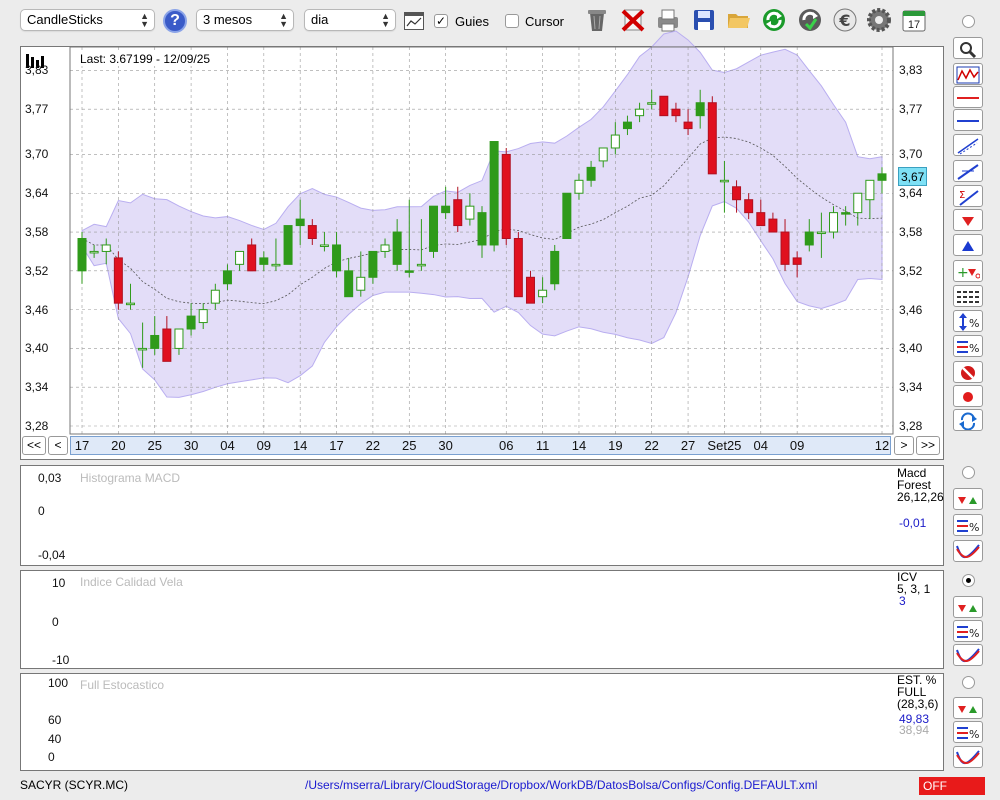  I want to click on y-tick-label: 100, so click(58, 682).